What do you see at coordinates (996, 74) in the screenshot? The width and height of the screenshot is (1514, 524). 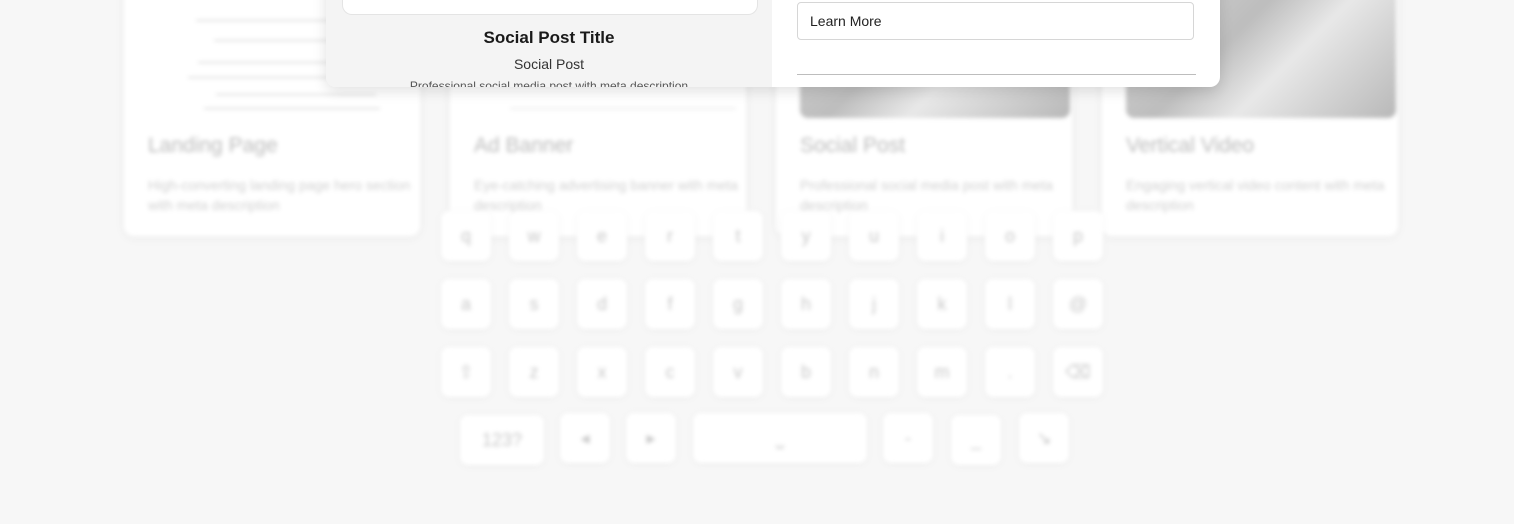 I see `divider` at bounding box center [996, 74].